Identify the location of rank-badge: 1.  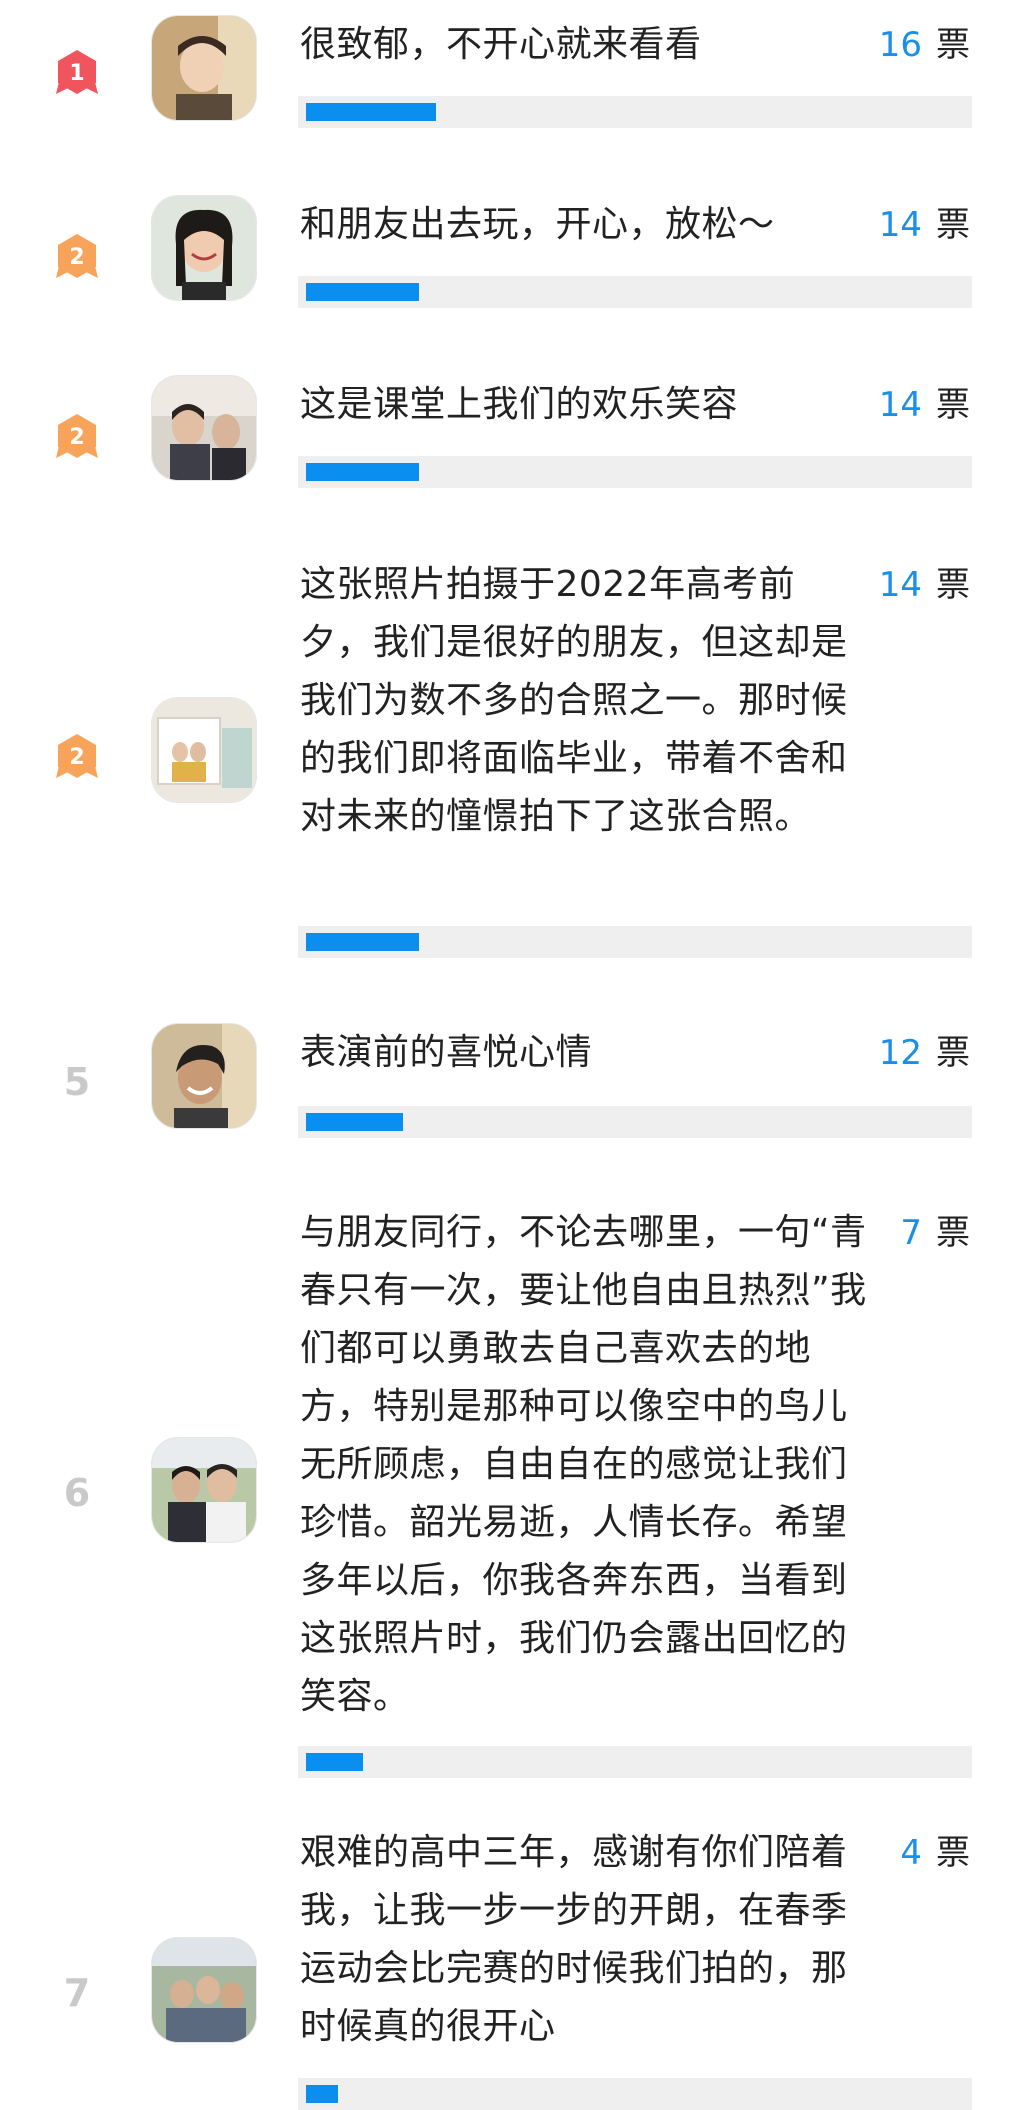
(77, 73).